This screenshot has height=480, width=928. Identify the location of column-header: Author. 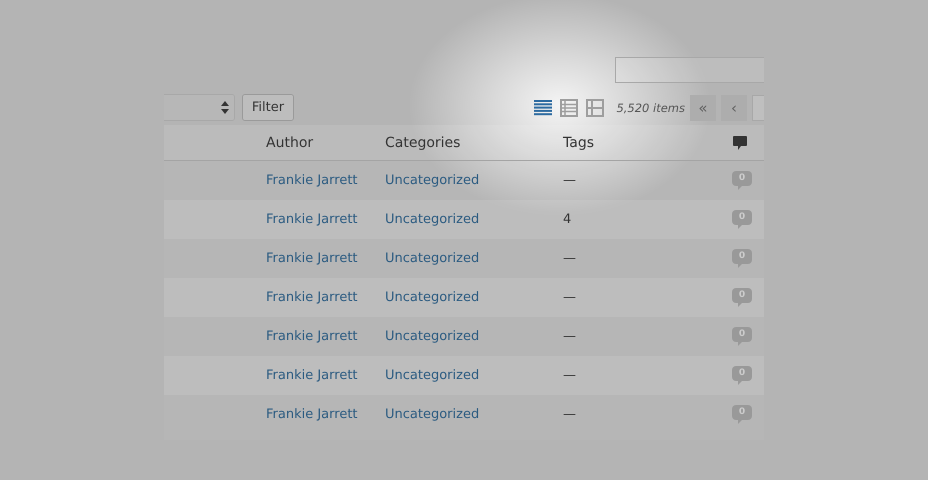
(290, 142).